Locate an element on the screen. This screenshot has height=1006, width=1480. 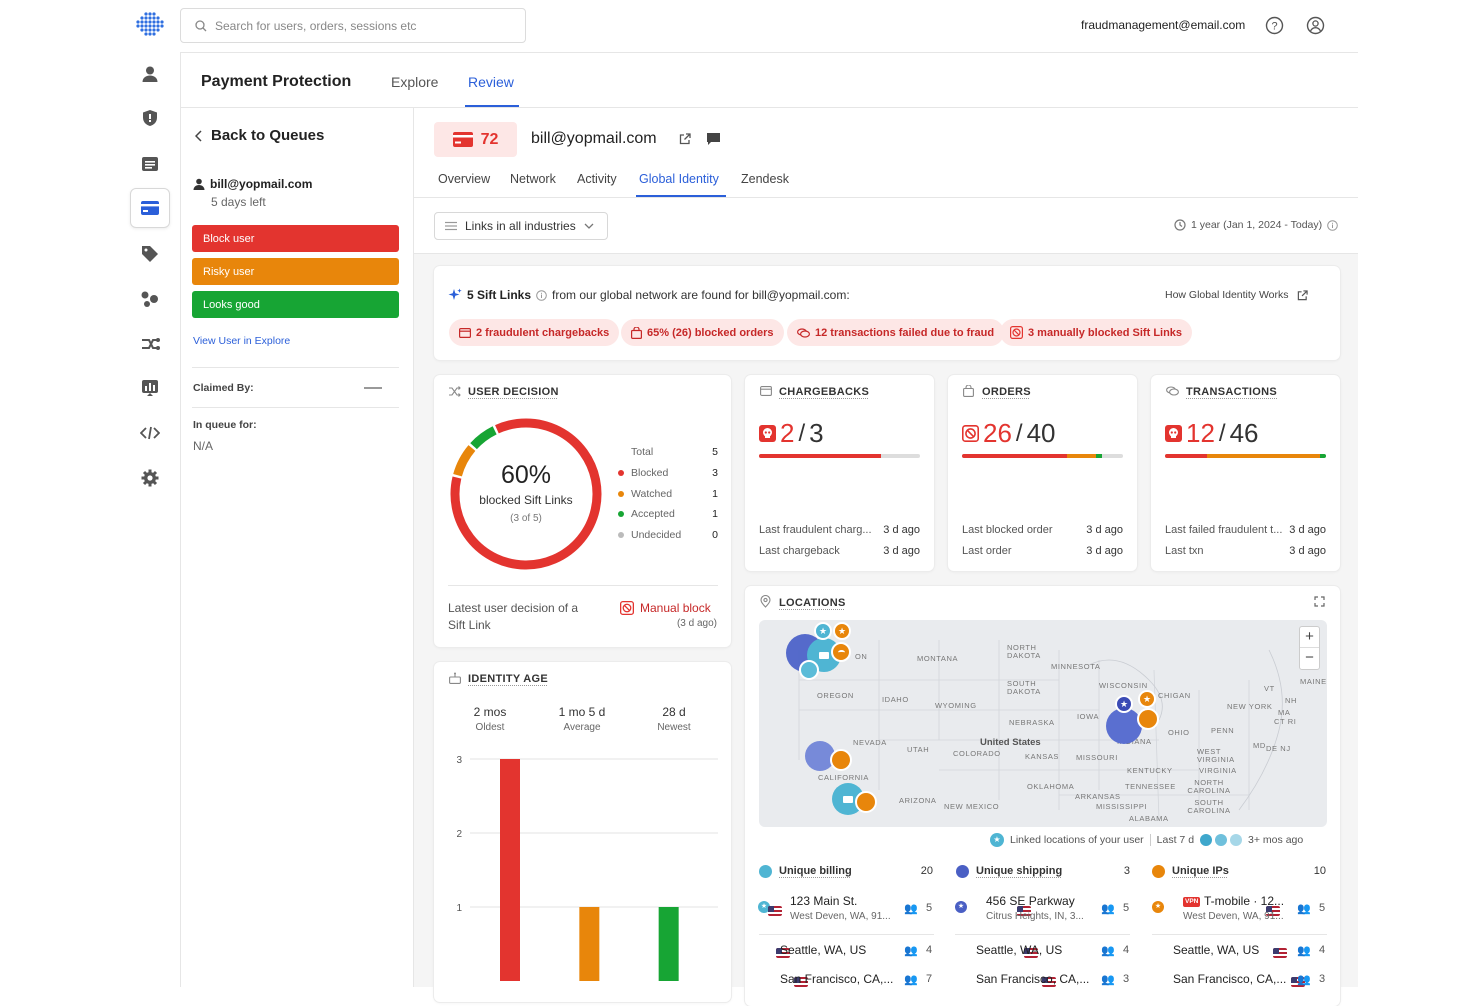
tag-icon is located at coordinates (150, 254).